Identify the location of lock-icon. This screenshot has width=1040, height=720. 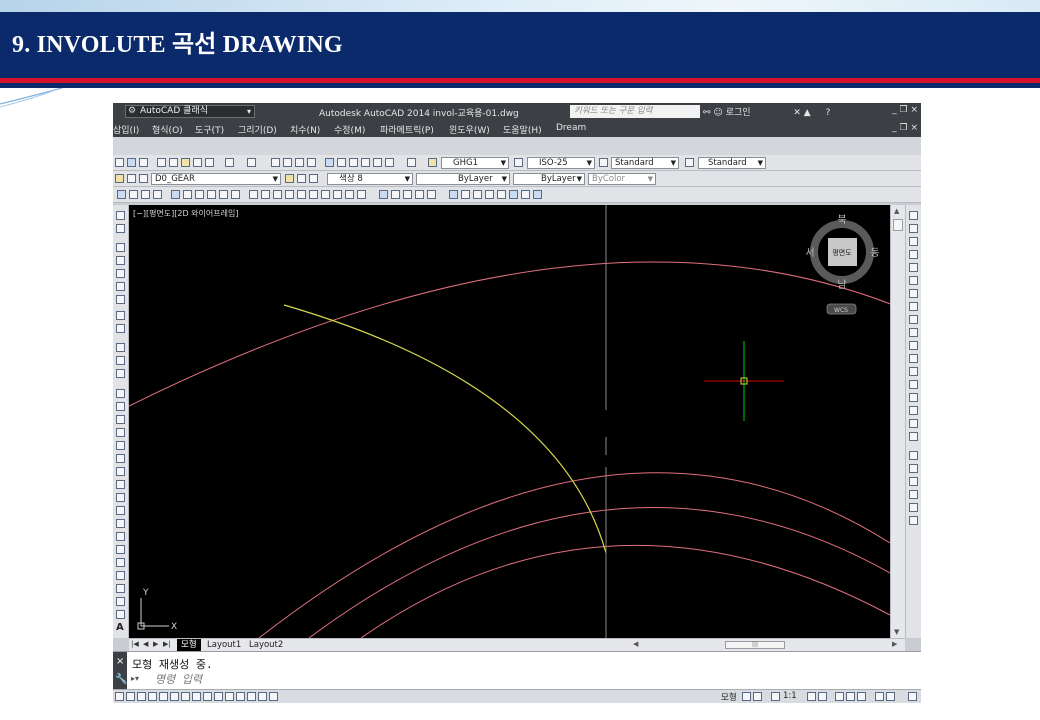
(850, 696).